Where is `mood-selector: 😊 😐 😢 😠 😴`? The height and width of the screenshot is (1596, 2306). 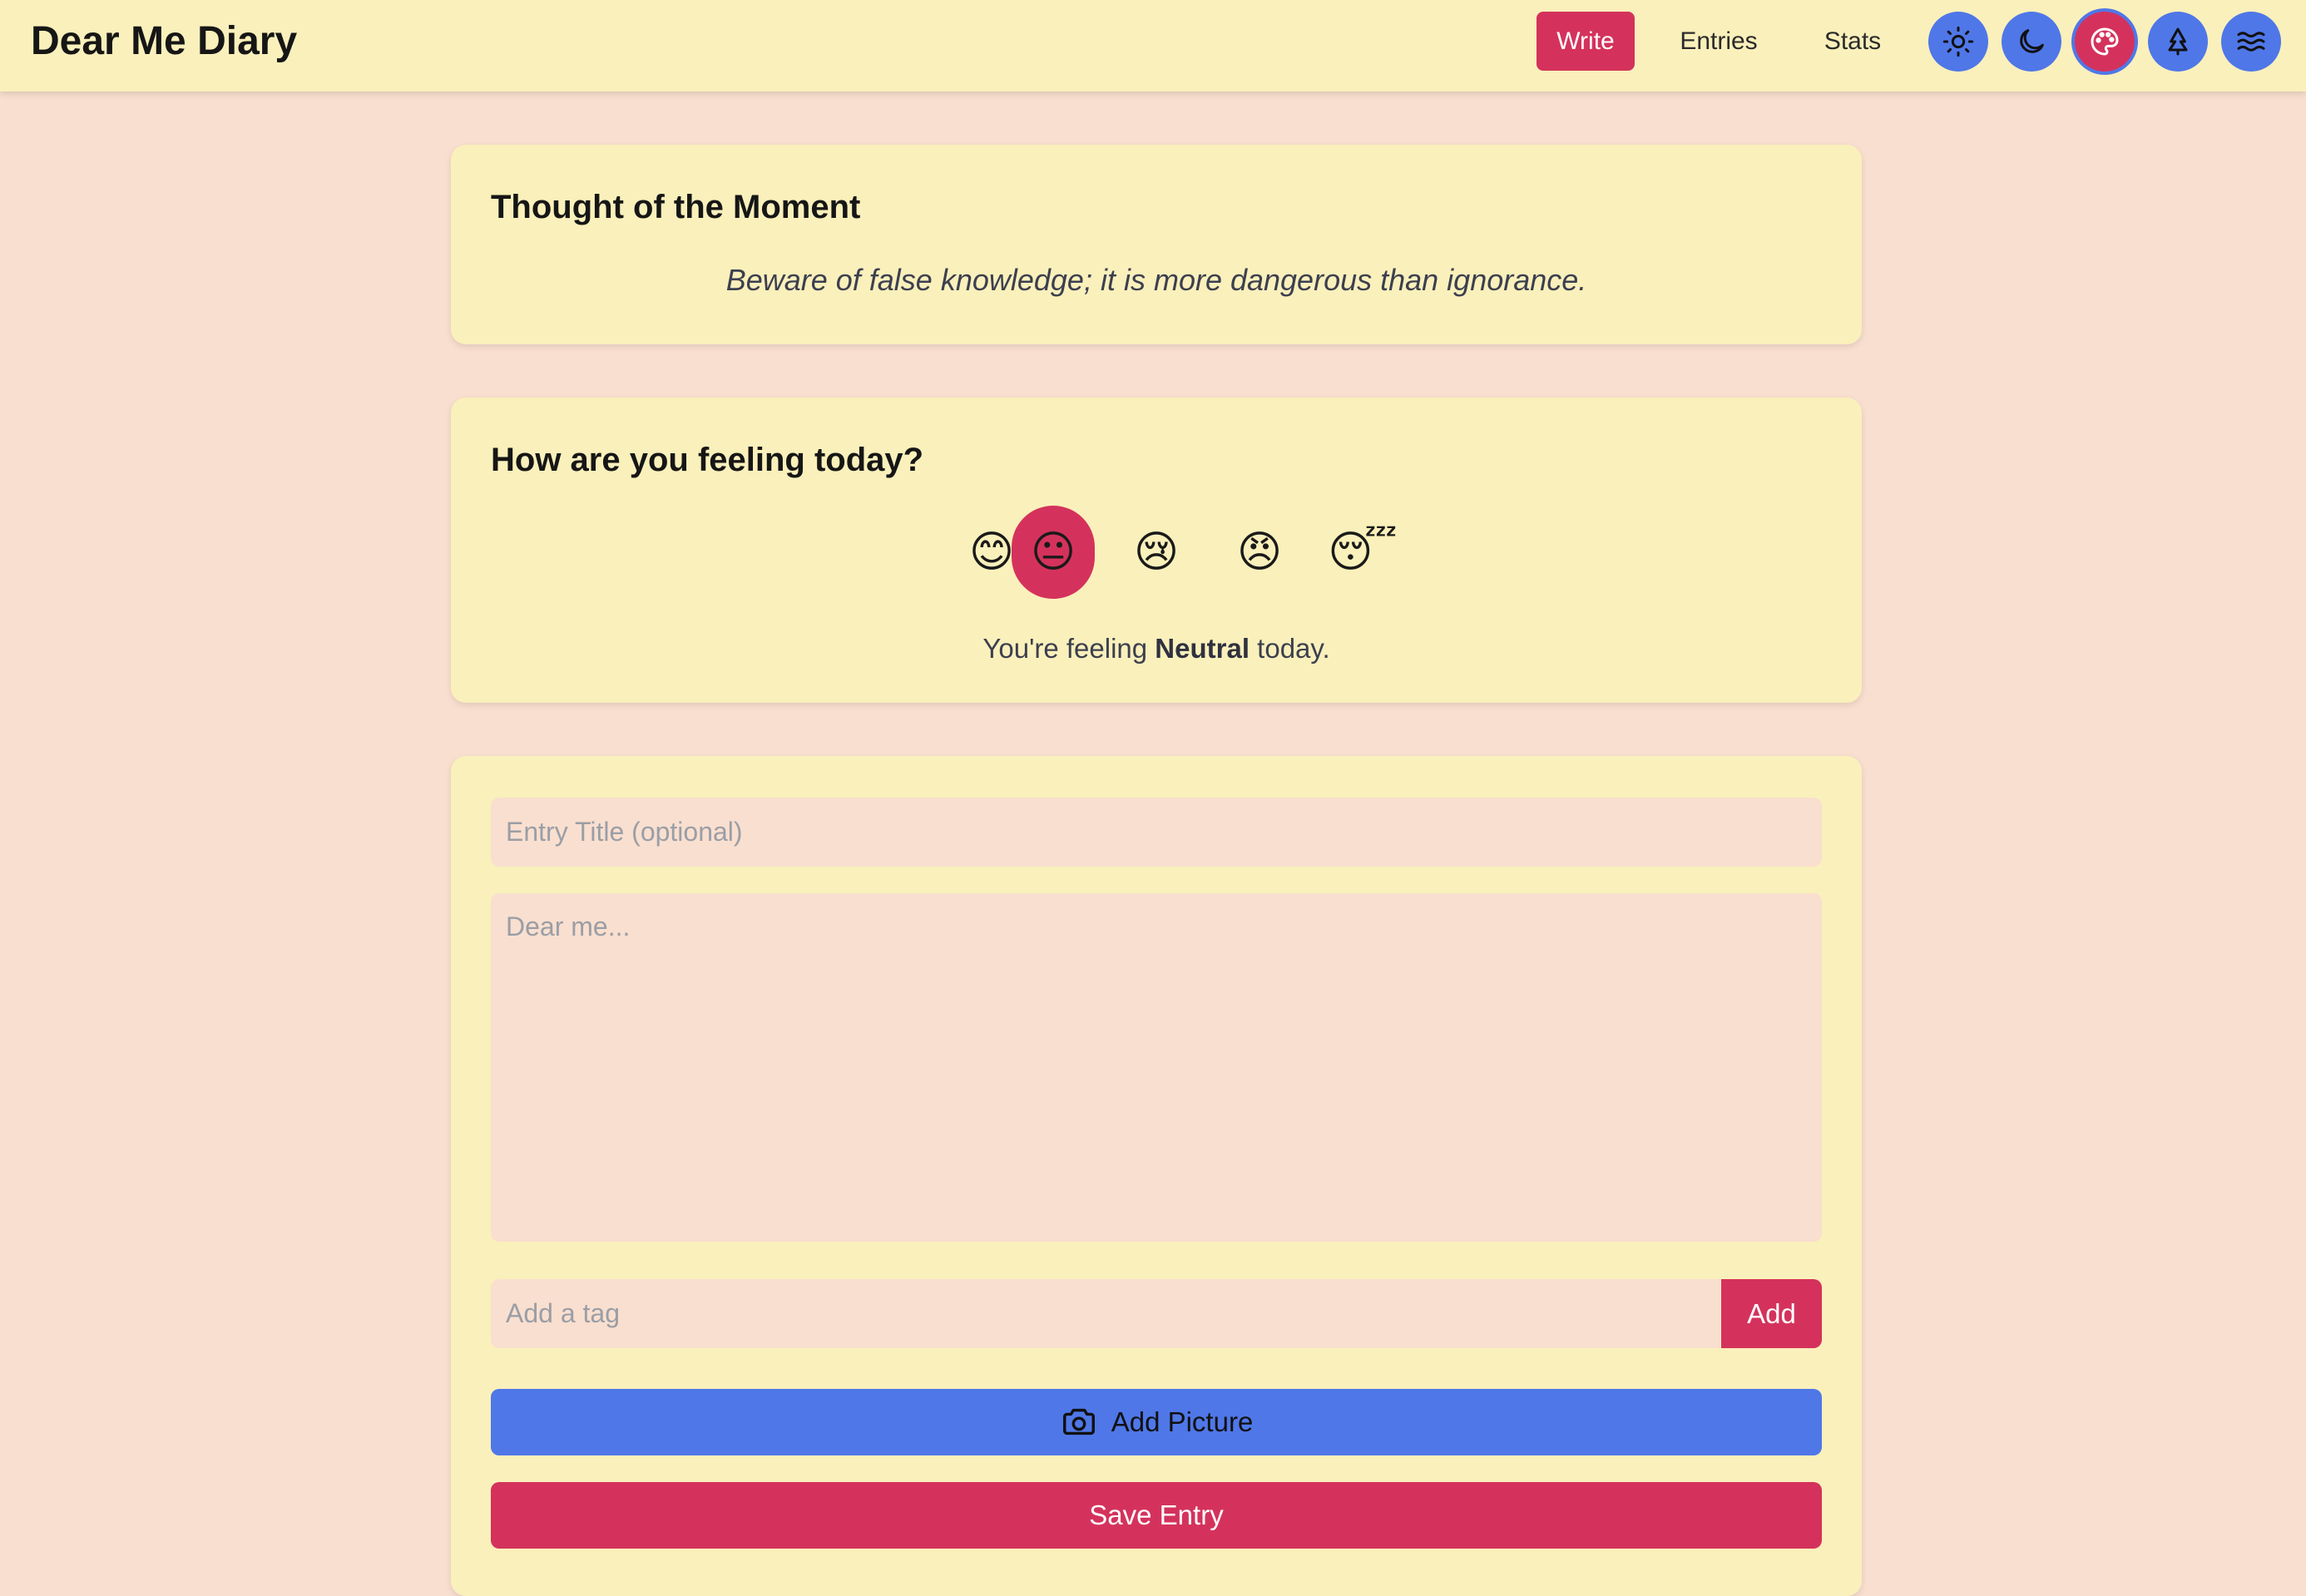 mood-selector: 😊 😐 😢 😠 😴 is located at coordinates (1156, 552).